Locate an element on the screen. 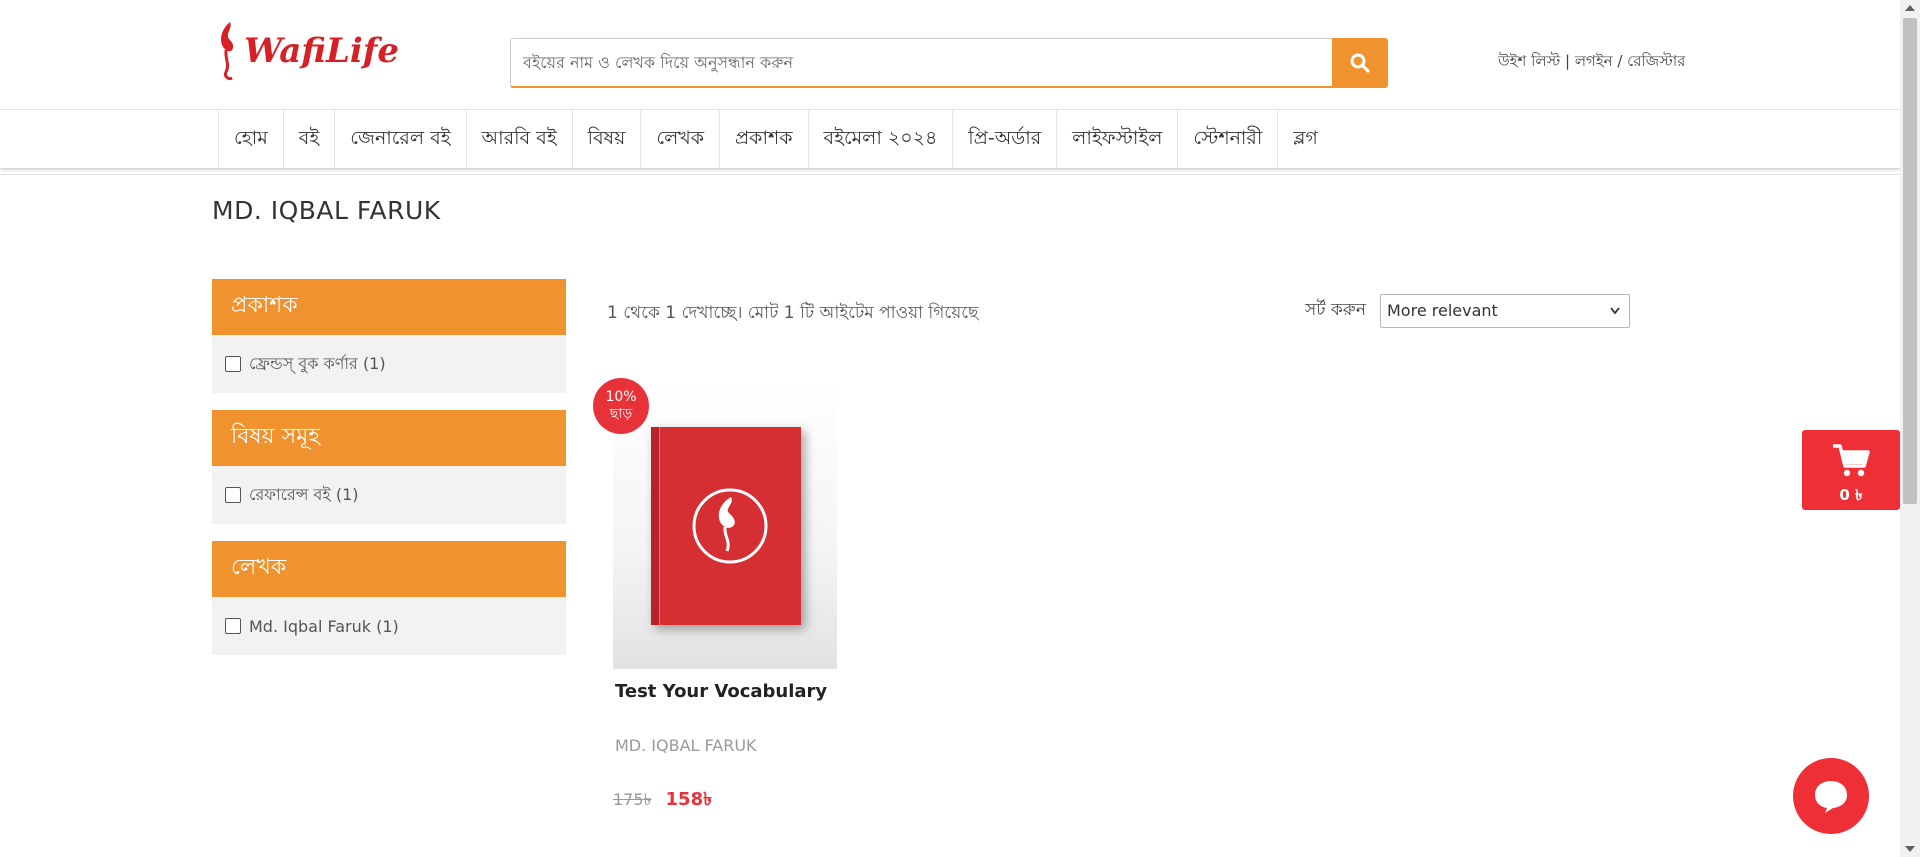 The width and height of the screenshot is (1920, 857). search-button is located at coordinates (1360, 63).